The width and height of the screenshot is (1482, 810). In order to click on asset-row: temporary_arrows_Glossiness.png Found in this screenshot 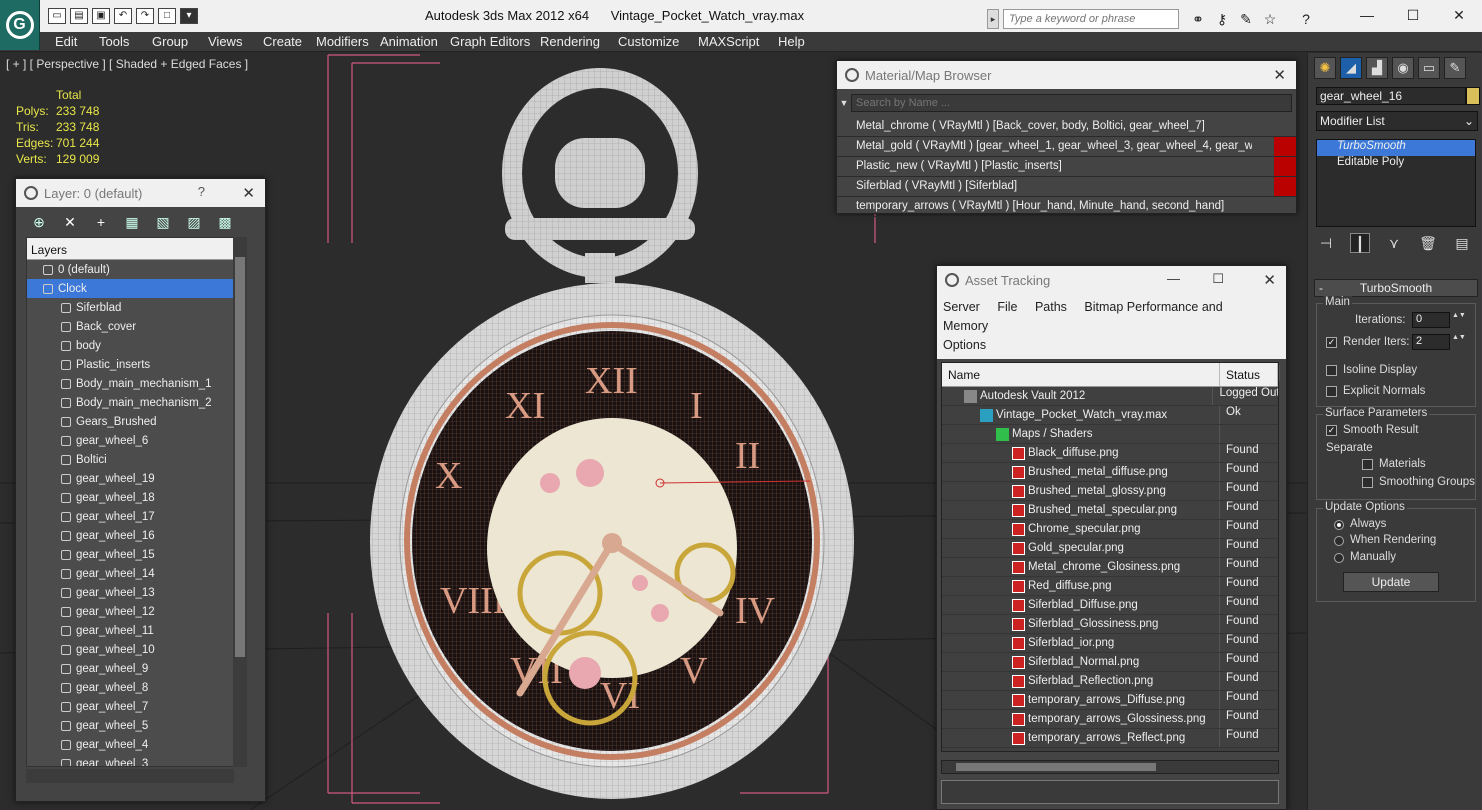, I will do `click(1110, 719)`.